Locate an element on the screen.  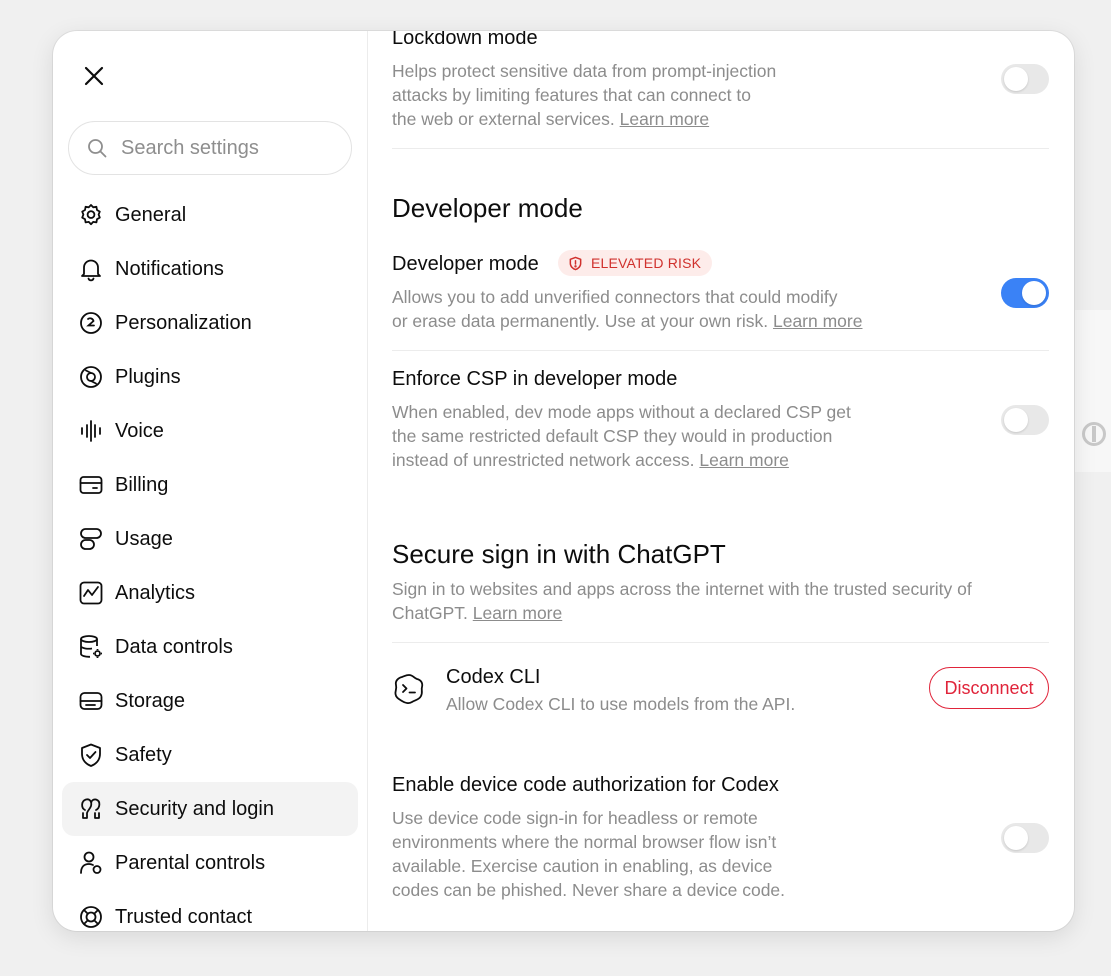
sidebar-item-storage: Storage is located at coordinates (210, 701).